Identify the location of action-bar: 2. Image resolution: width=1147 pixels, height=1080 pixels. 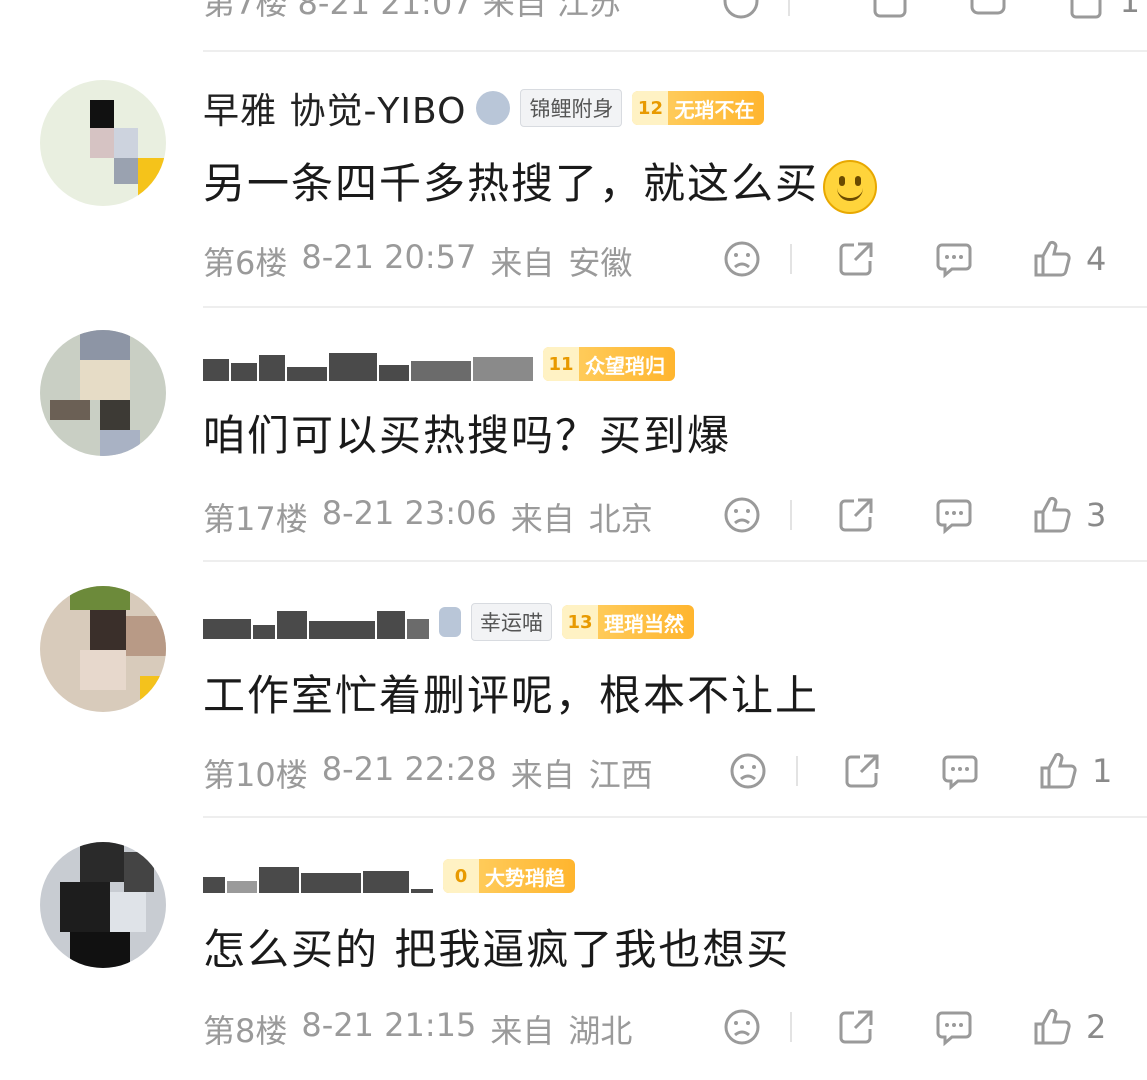
(930, 1027).